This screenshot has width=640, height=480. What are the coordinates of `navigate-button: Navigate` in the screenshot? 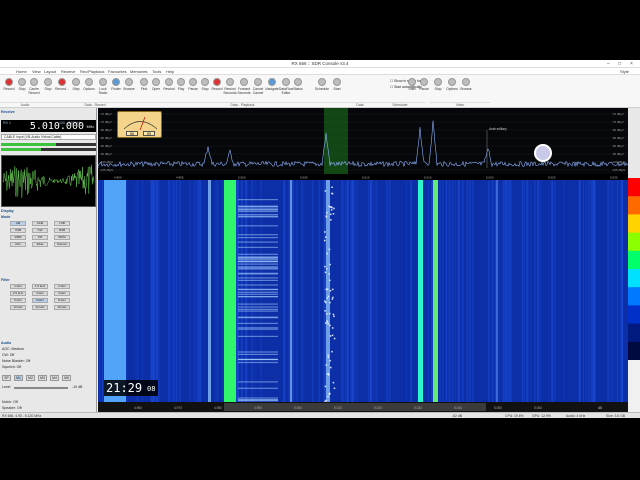 It's located at (272, 89).